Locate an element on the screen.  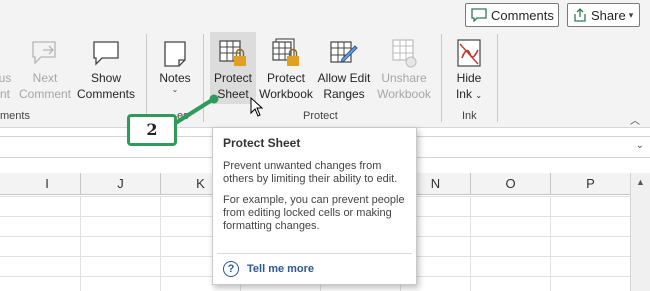
protect-workbook-label-2: Workbook is located at coordinates (286, 94).